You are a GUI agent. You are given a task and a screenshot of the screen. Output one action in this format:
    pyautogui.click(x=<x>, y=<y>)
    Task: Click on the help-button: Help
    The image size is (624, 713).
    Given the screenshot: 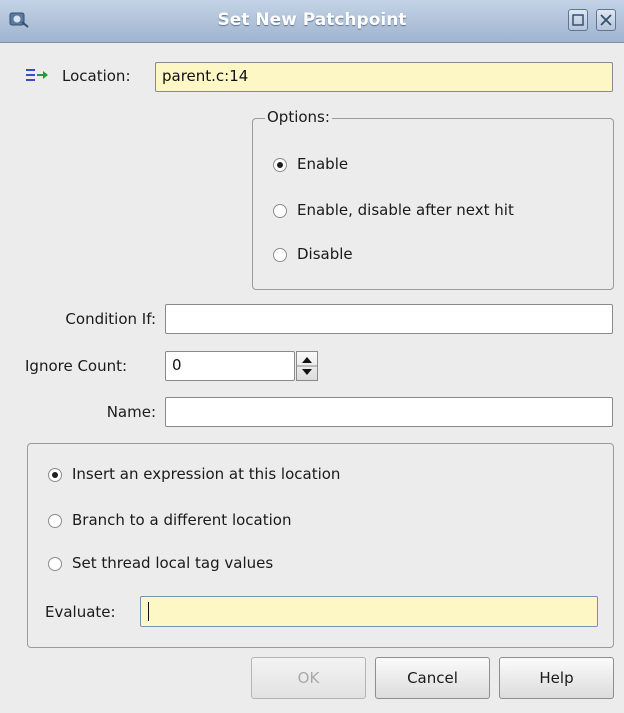 What is the action you would take?
    pyautogui.click(x=556, y=678)
    